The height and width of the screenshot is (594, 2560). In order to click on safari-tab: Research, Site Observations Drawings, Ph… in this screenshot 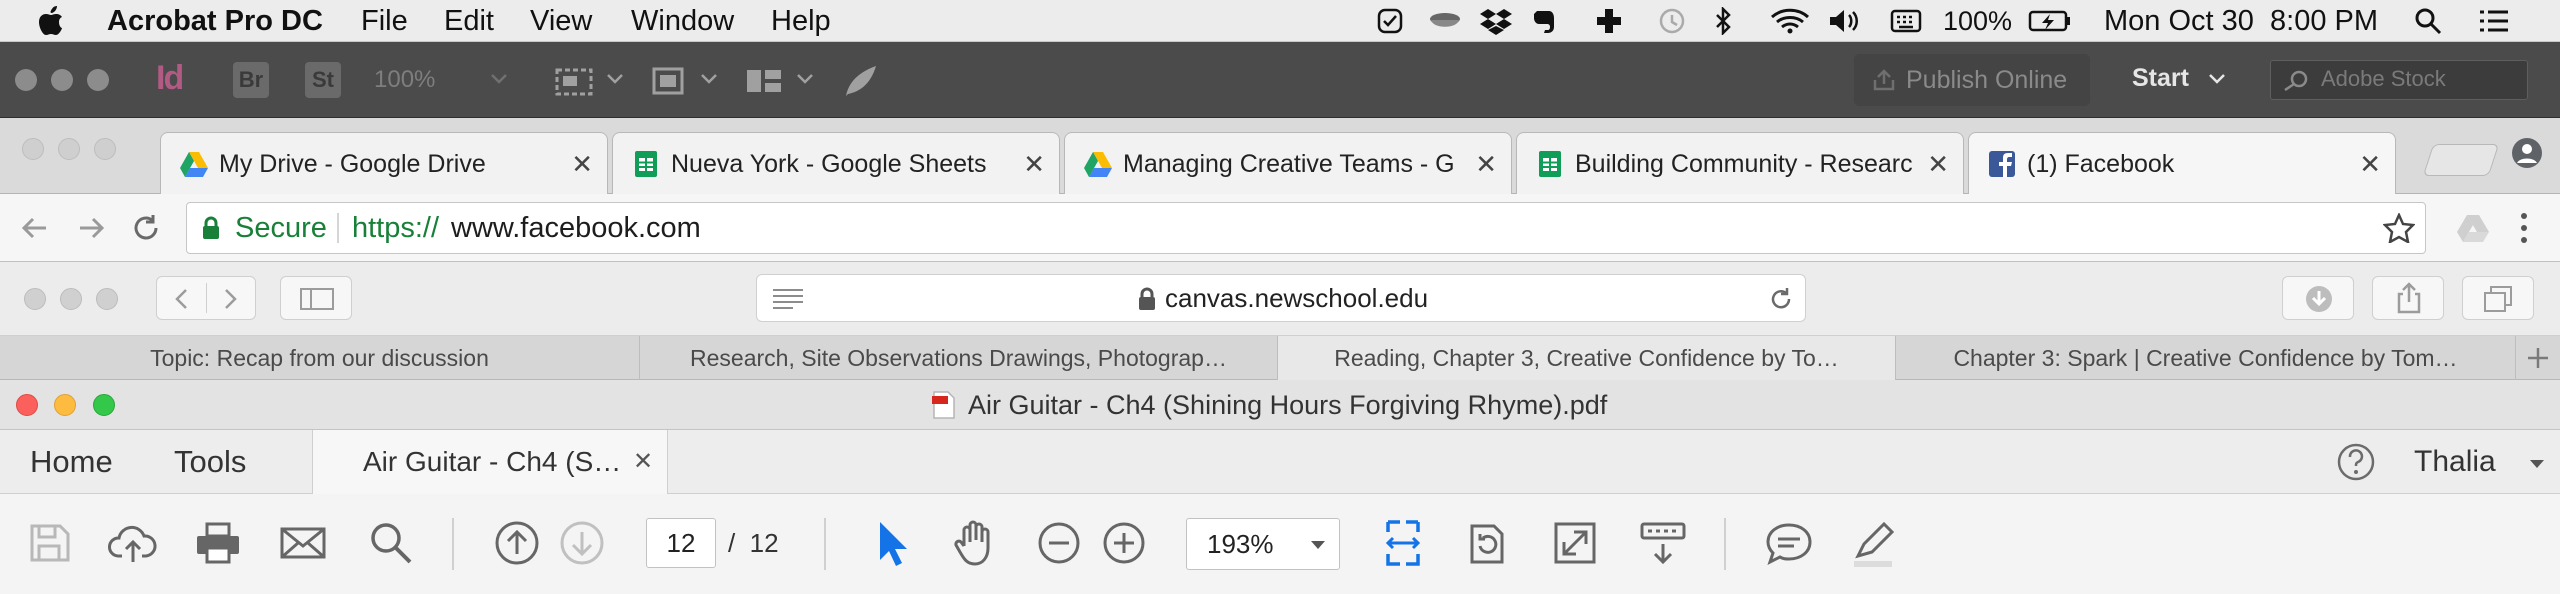, I will do `click(959, 358)`.